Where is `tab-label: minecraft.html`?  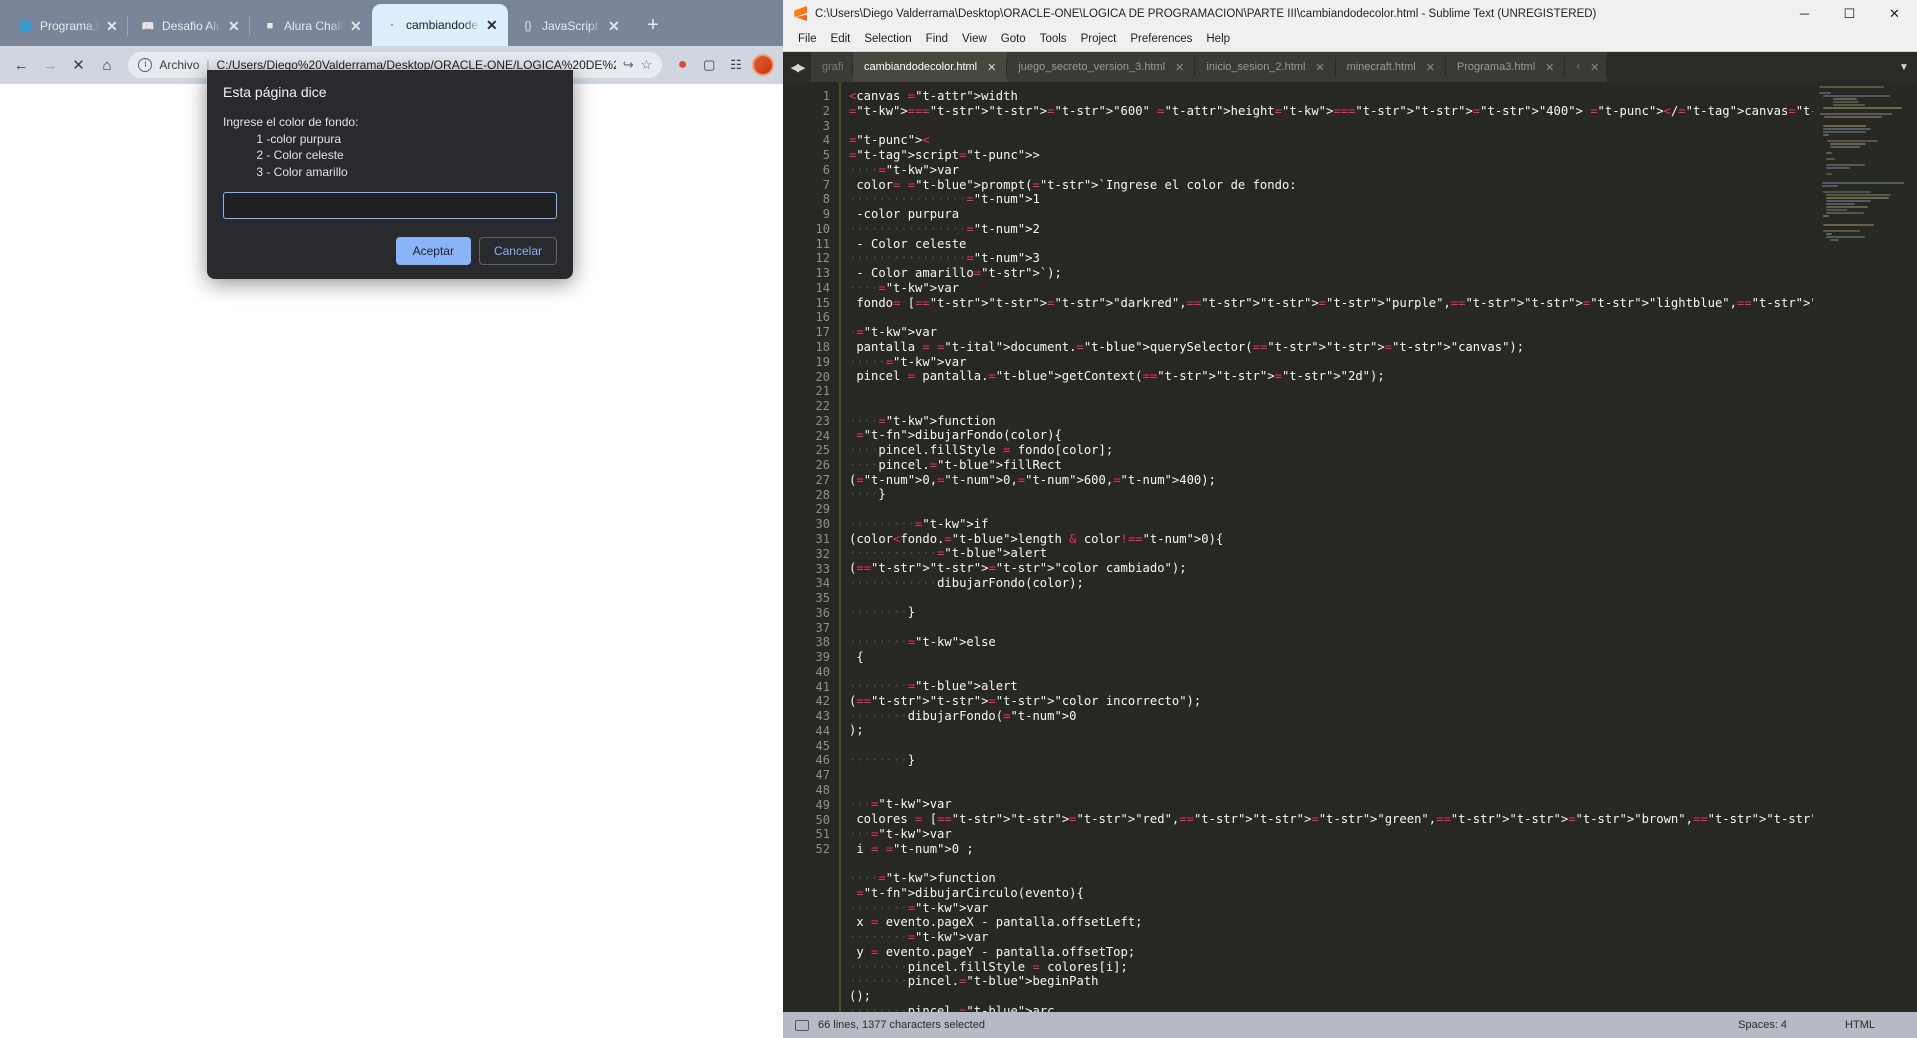 tab-label: minecraft.html is located at coordinates (1381, 67).